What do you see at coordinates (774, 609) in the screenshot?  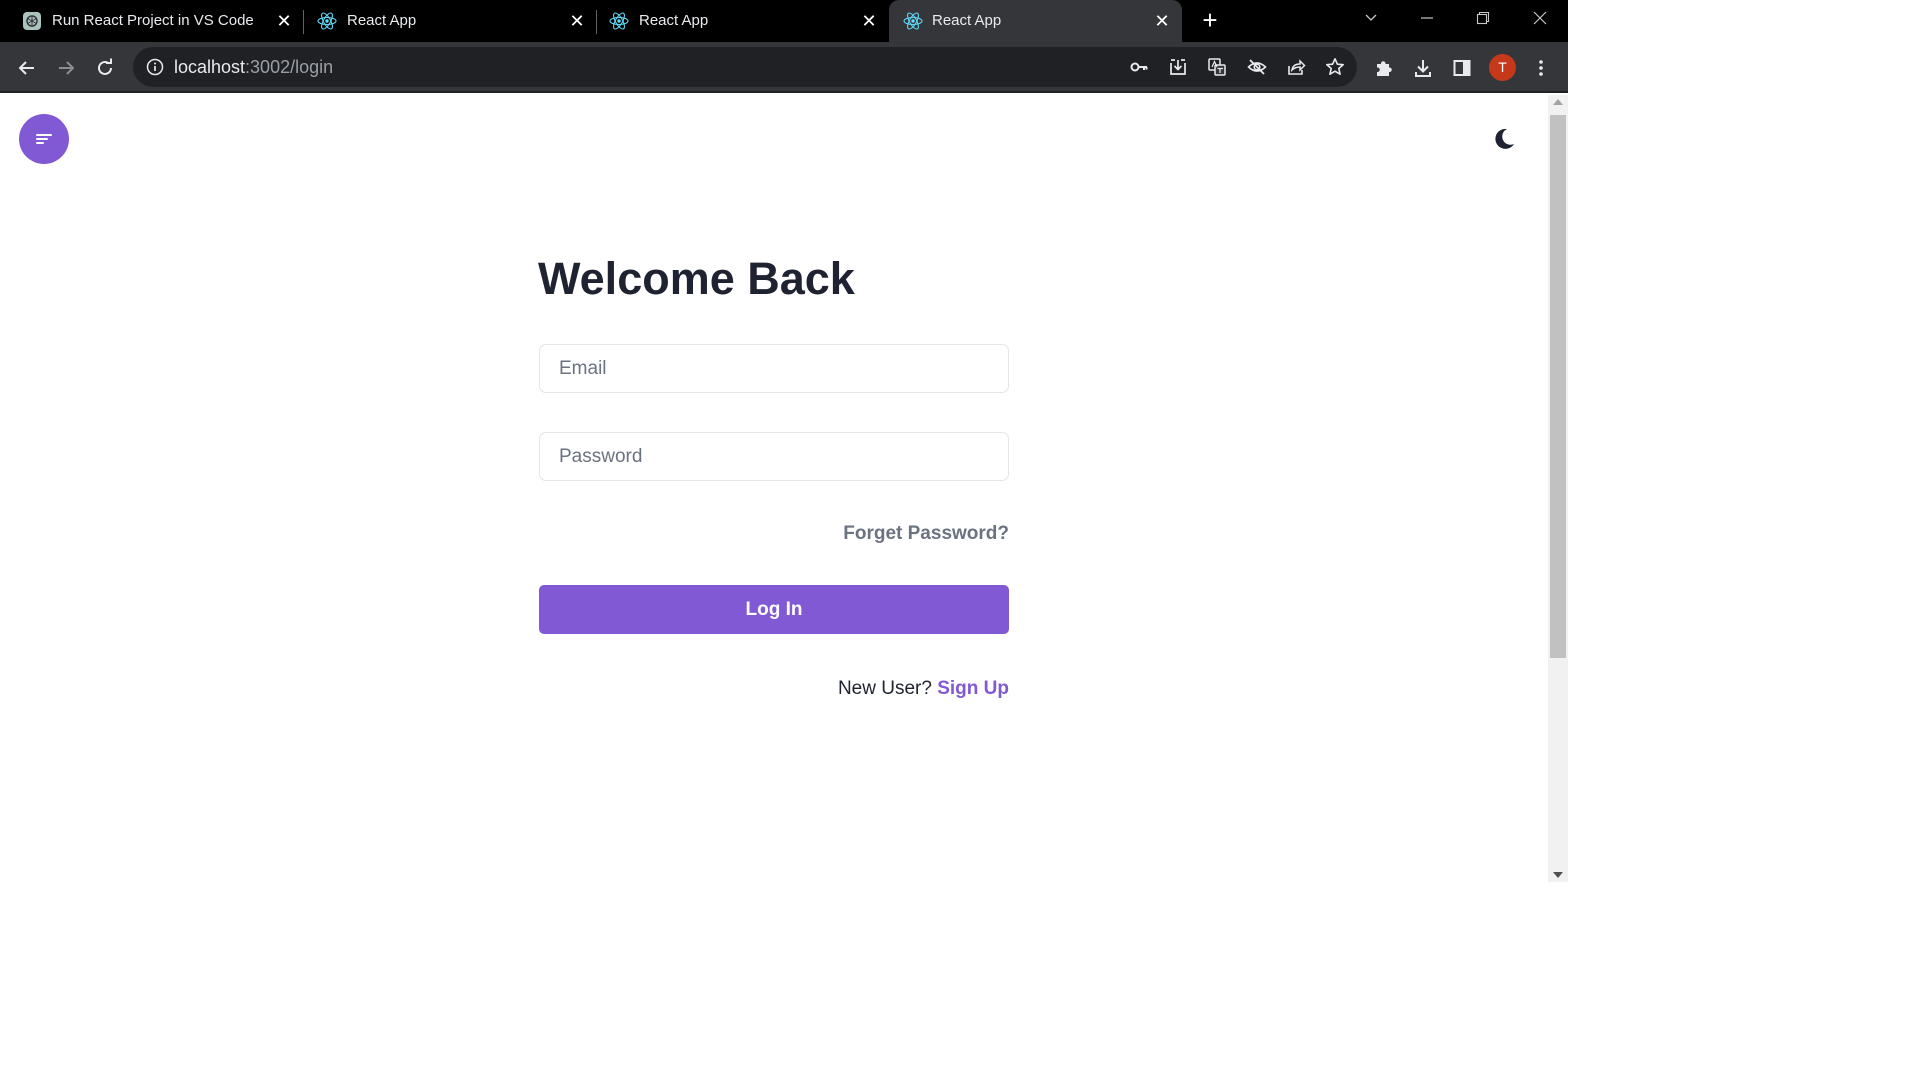 I see `login-button: Log In` at bounding box center [774, 609].